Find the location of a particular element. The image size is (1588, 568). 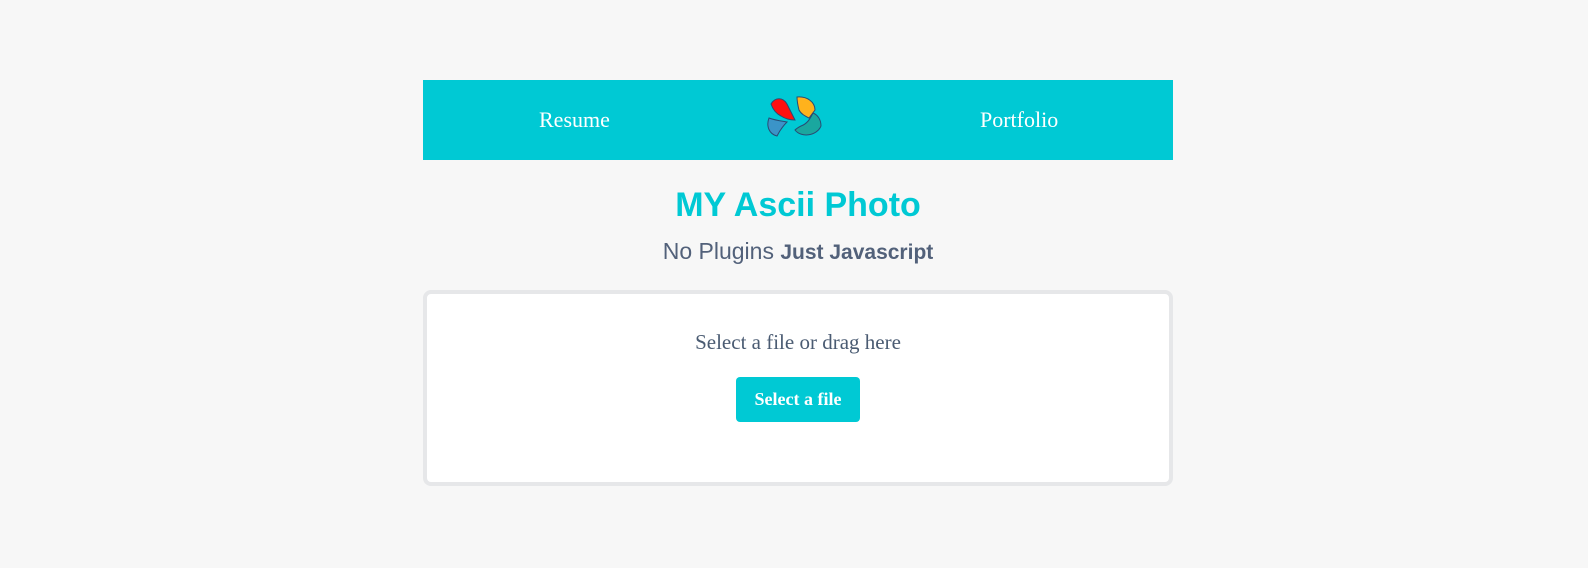

nav-portfolio-link: Portfolio is located at coordinates (1019, 120).